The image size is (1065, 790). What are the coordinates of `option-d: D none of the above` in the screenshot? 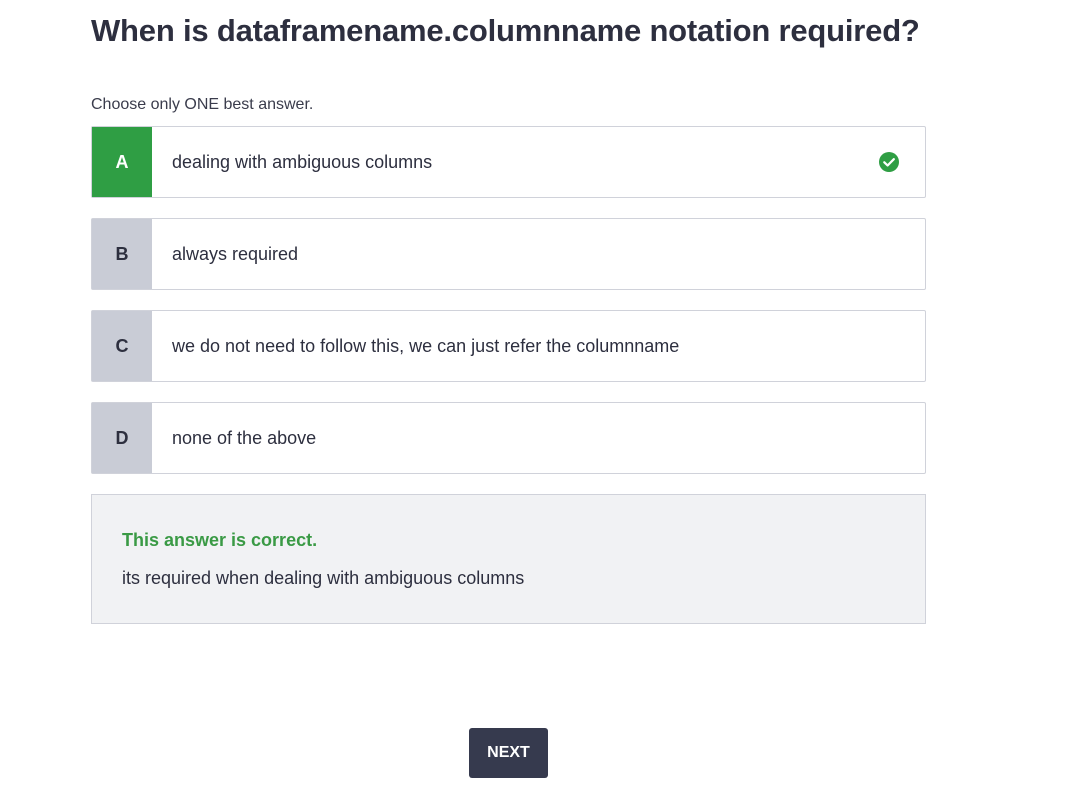 It's located at (508, 438).